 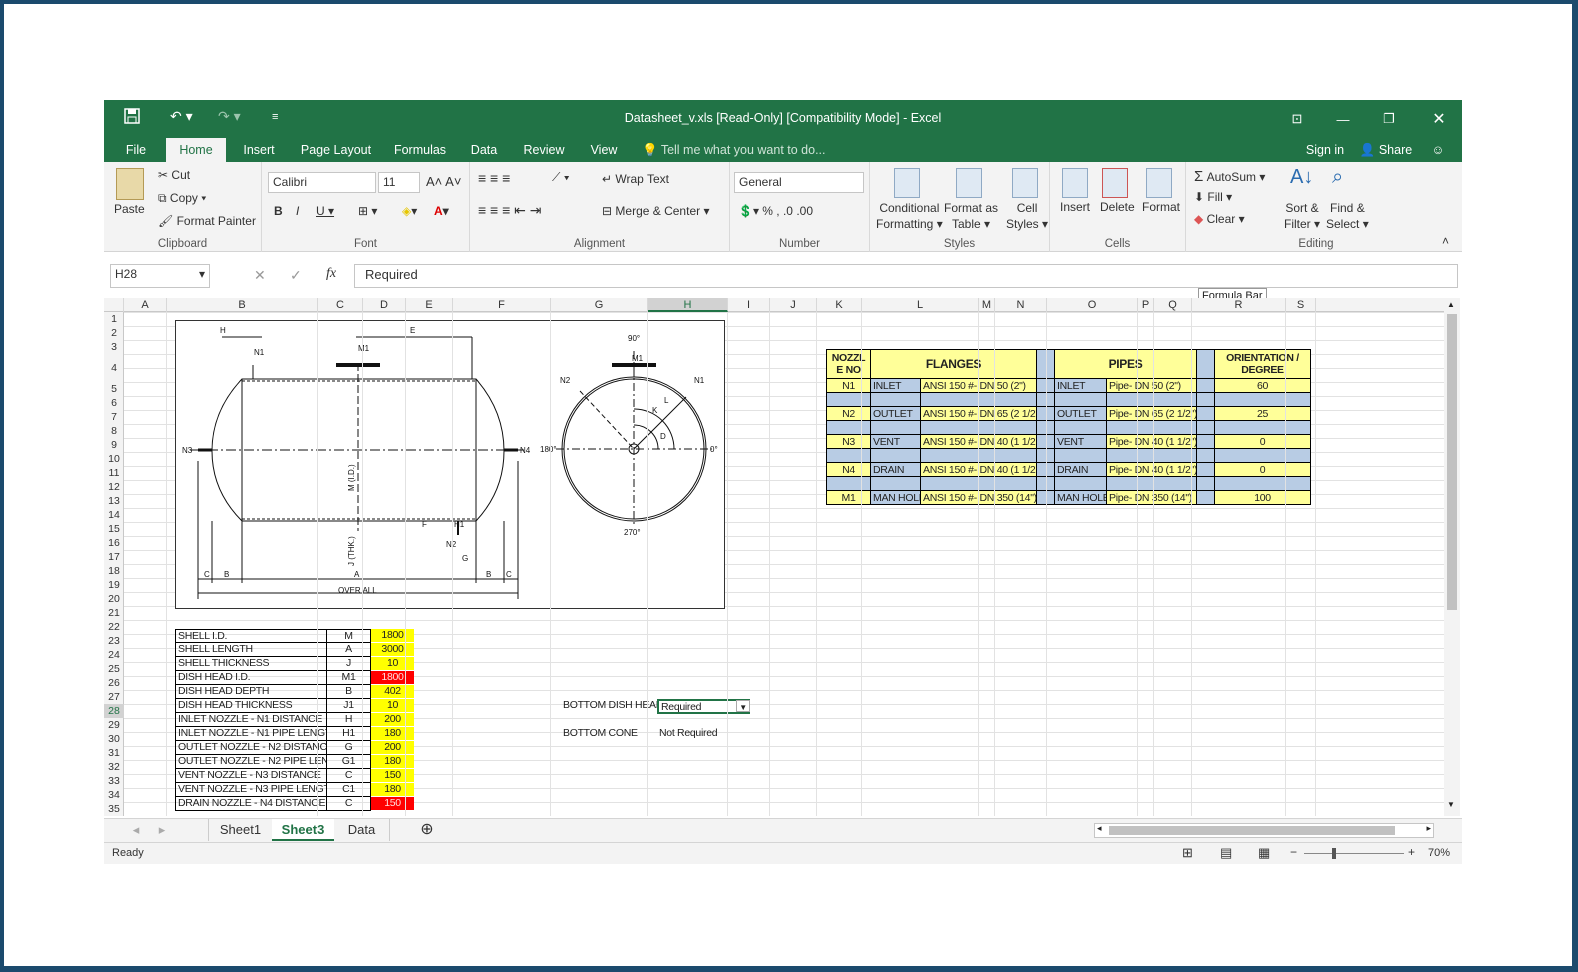 What do you see at coordinates (1262, 385) in the screenshot?
I see `nozzle-cell-deg: 60` at bounding box center [1262, 385].